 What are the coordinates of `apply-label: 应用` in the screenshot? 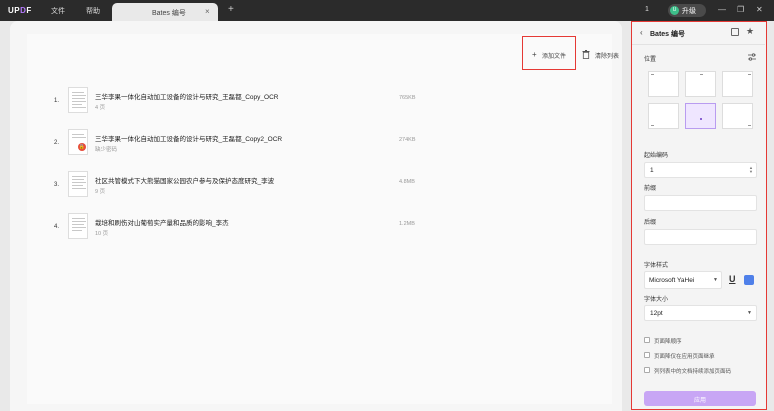 It's located at (699, 401).